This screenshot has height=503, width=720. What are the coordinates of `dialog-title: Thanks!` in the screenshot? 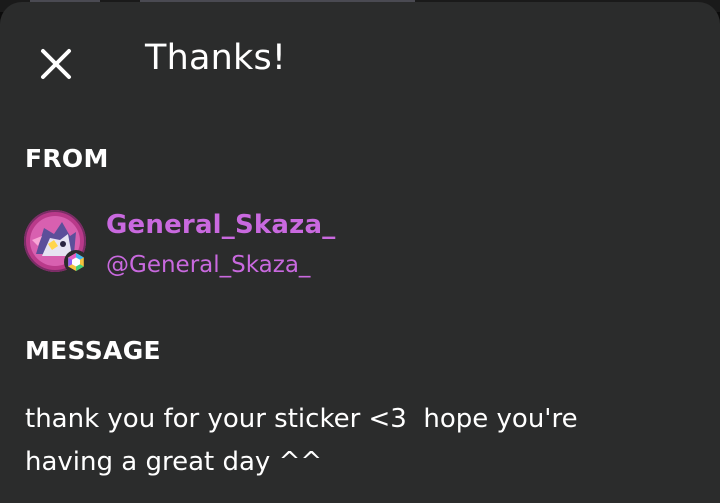 It's located at (216, 58).